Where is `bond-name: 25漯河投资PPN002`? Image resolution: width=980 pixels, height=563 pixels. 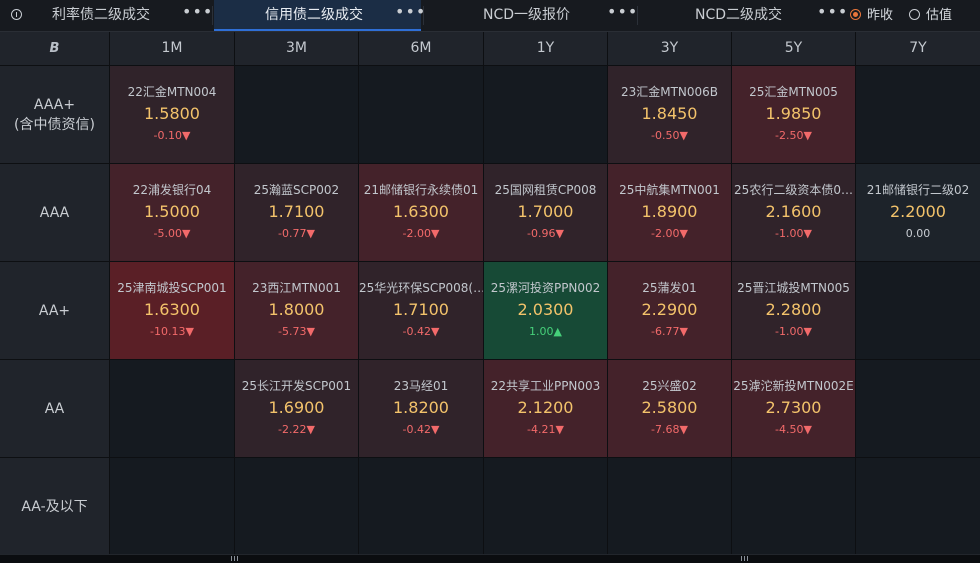
bond-name: 25漯河投资PPN002 is located at coordinates (545, 288).